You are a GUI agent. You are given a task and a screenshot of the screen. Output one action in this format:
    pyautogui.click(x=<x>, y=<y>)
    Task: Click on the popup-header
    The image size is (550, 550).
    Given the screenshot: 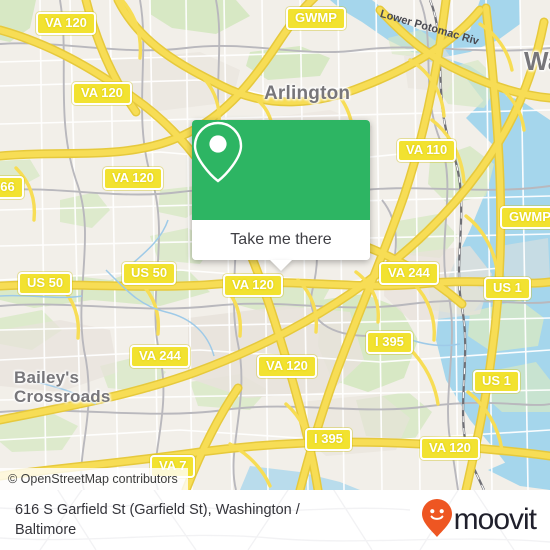 What is the action you would take?
    pyautogui.click(x=281, y=170)
    